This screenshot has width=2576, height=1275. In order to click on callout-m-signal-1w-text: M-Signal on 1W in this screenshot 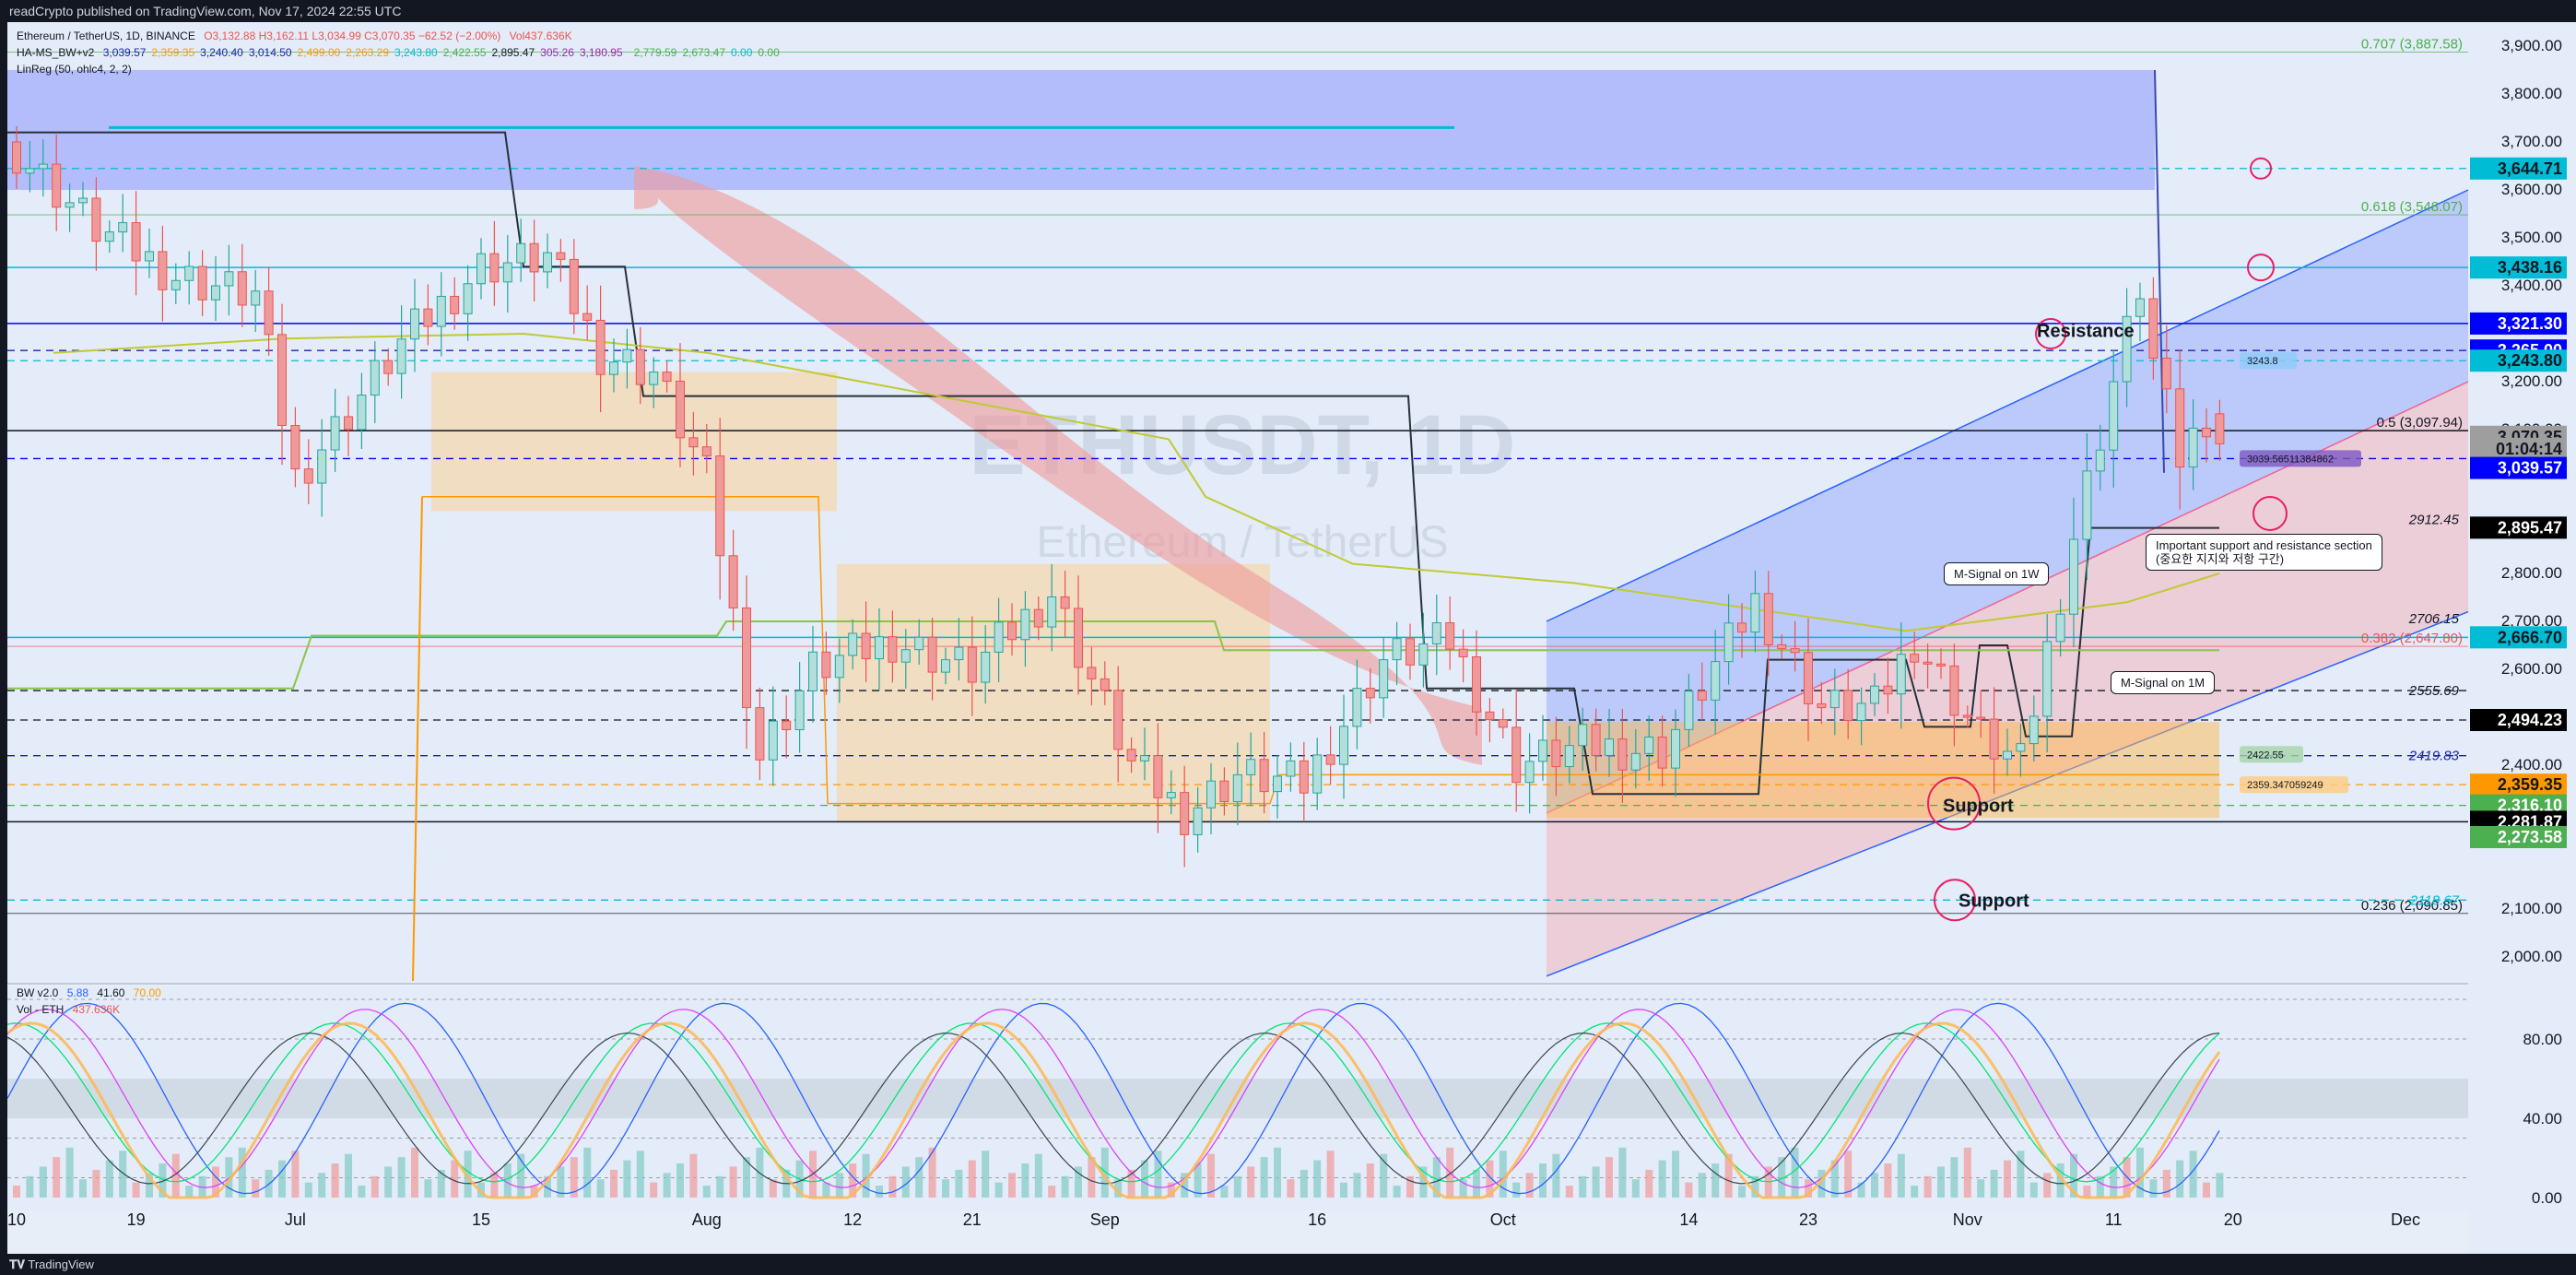, I will do `click(1997, 574)`.